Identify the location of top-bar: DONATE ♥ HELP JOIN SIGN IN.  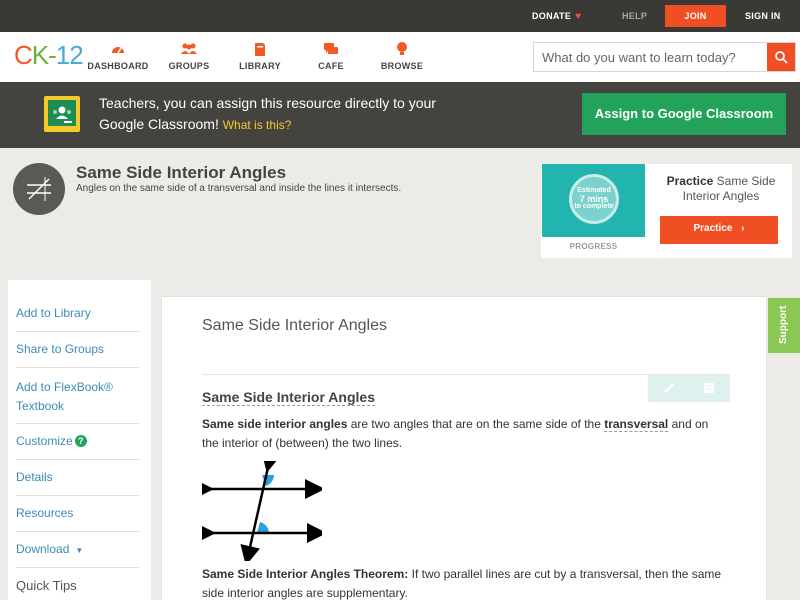
(400, 16).